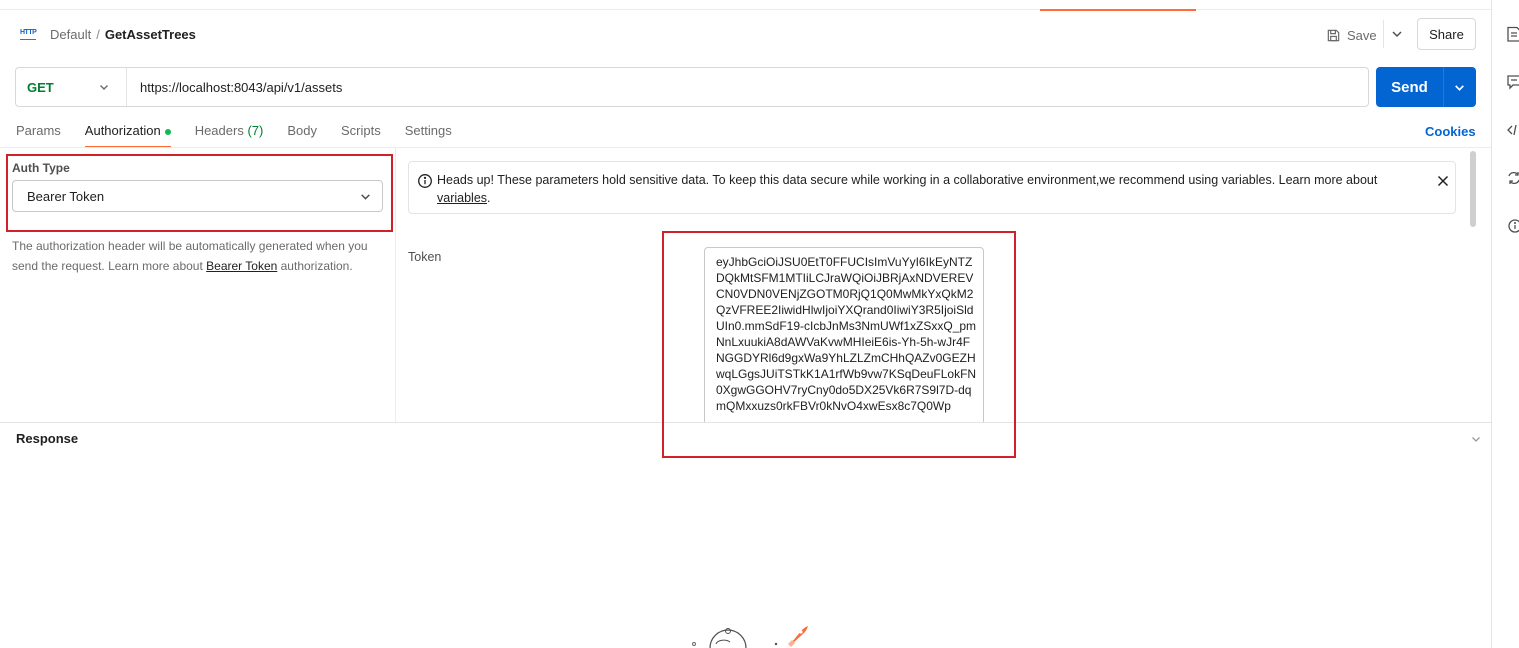 Image resolution: width=1519 pixels, height=648 pixels. I want to click on auth-type-select: Bearer Token, so click(197, 196).